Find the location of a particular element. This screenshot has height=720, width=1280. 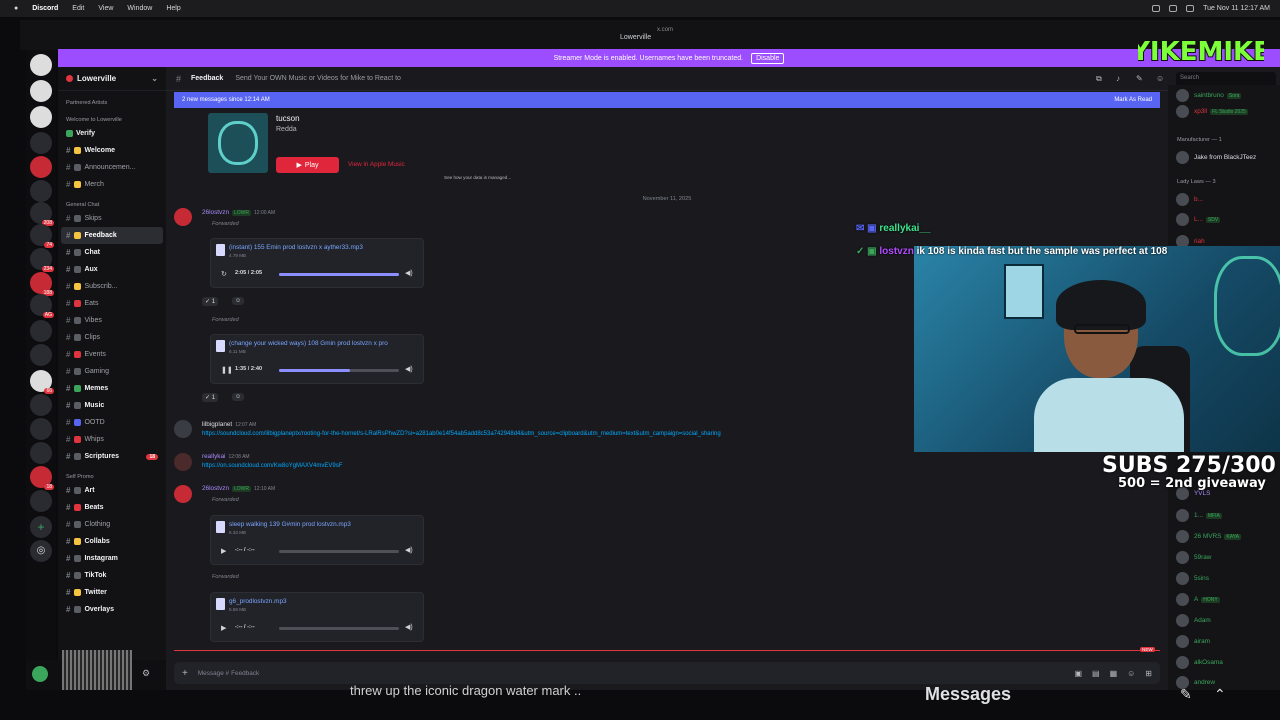

threads-icon: ⧉ is located at coordinates (1099, 79).